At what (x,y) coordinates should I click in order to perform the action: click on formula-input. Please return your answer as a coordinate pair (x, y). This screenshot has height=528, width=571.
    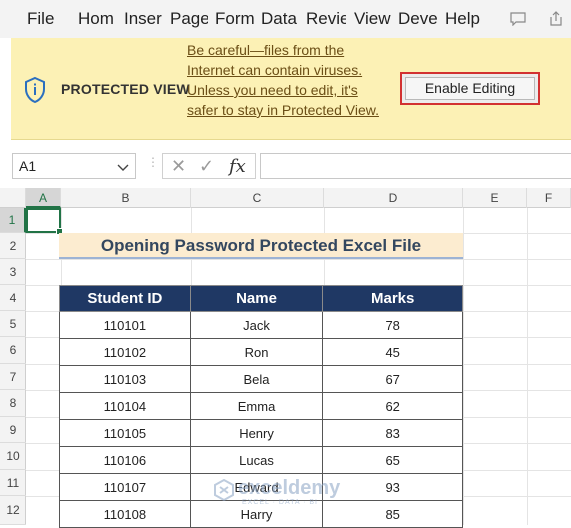
    Looking at the image, I should click on (415, 166).